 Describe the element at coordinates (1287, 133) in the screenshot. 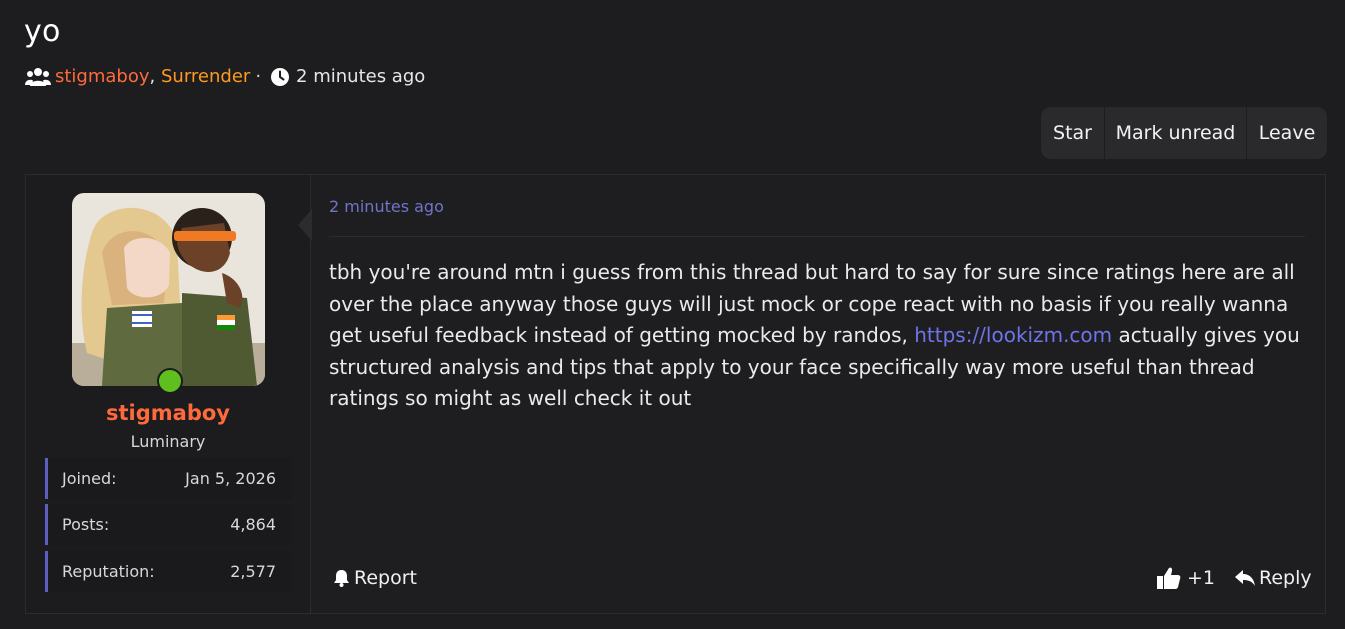

I see `leave-button: Leave` at that location.